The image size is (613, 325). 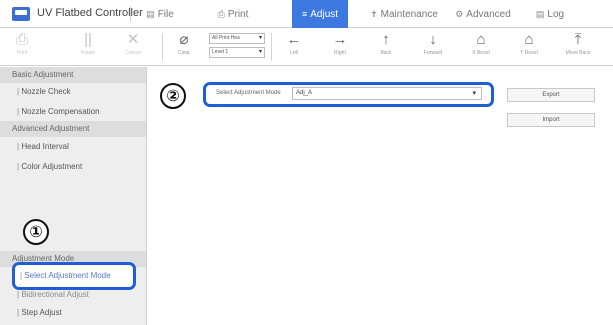 I want to click on app-logo-icon, so click(x=21, y=14).